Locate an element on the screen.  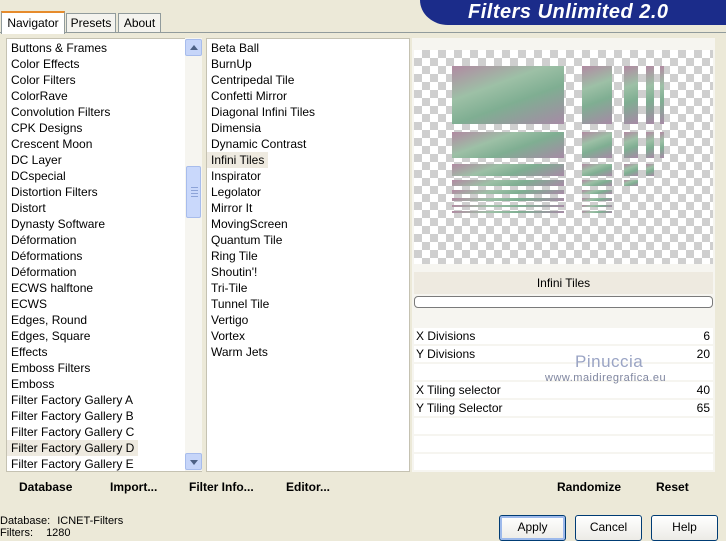
cancel-button: Cancel is located at coordinates (608, 528).